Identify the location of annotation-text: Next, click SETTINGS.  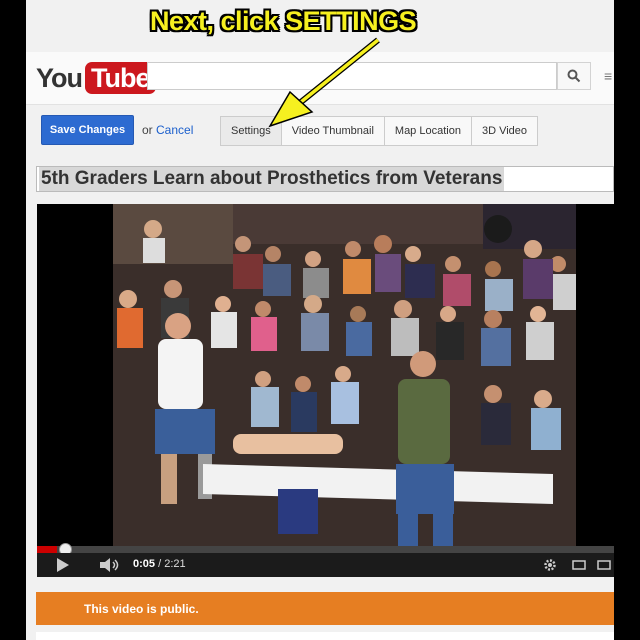
(283, 21).